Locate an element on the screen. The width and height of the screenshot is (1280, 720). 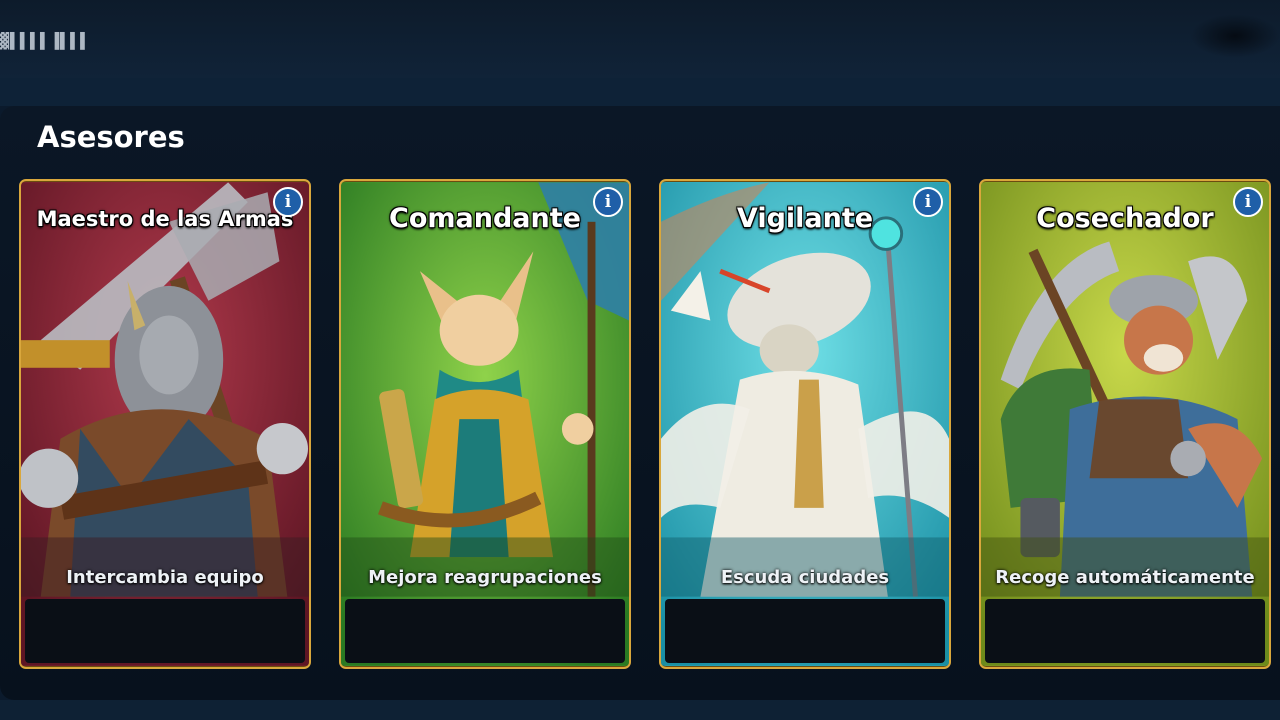
footer-strip is located at coordinates (640, 710).